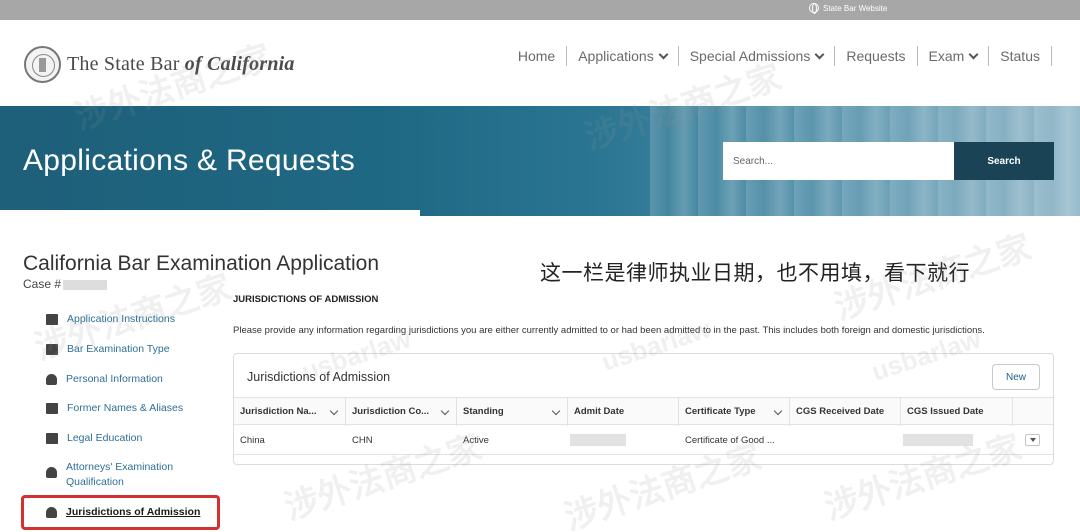  What do you see at coordinates (734, 412) in the screenshot?
I see `column-header-certificate-type: Certificate Type` at bounding box center [734, 412].